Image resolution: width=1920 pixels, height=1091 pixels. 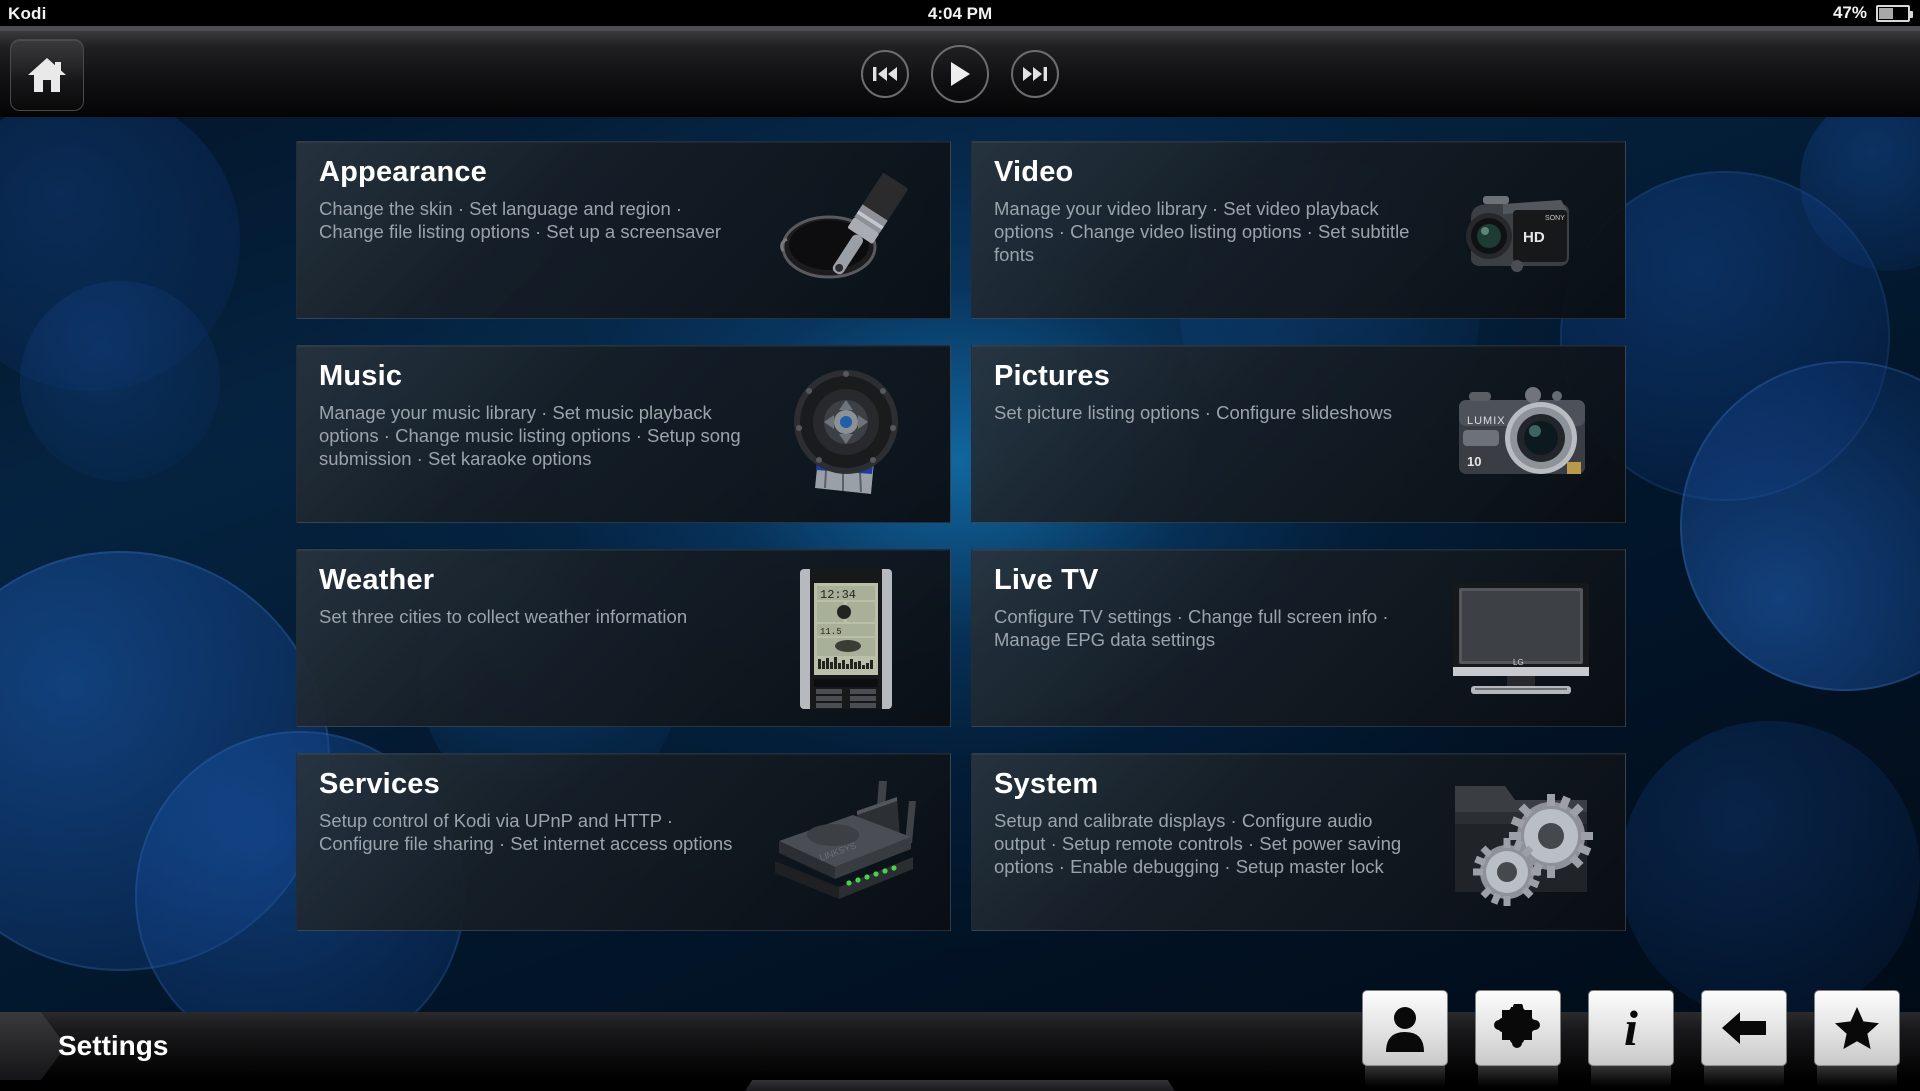 I want to click on rewind-button, so click(x=885, y=74).